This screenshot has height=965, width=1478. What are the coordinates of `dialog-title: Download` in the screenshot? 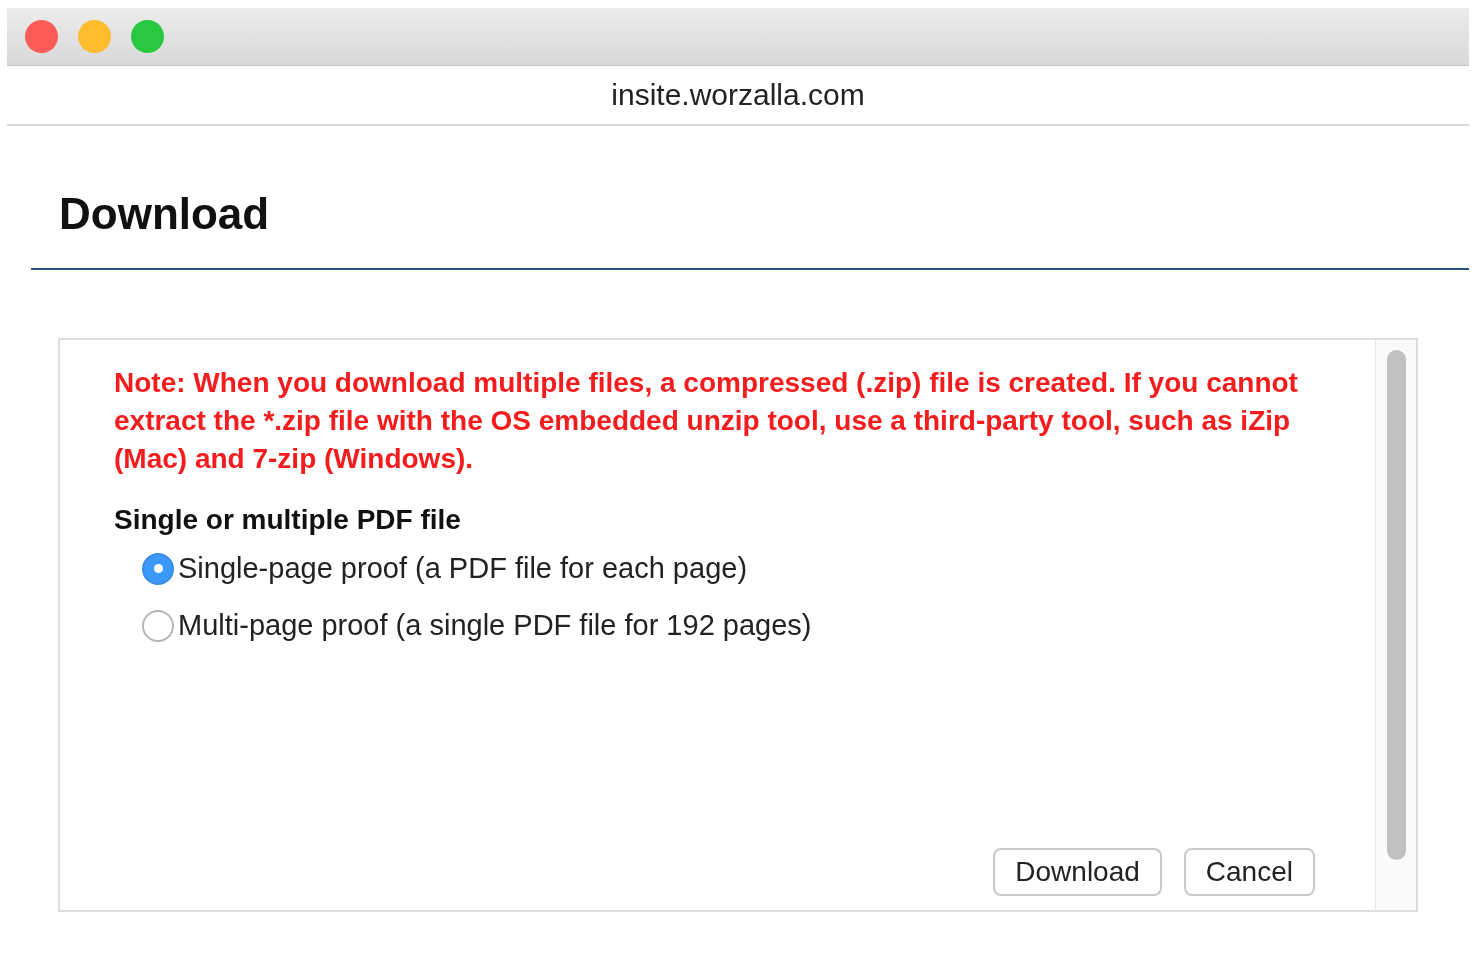 It's located at (165, 214).